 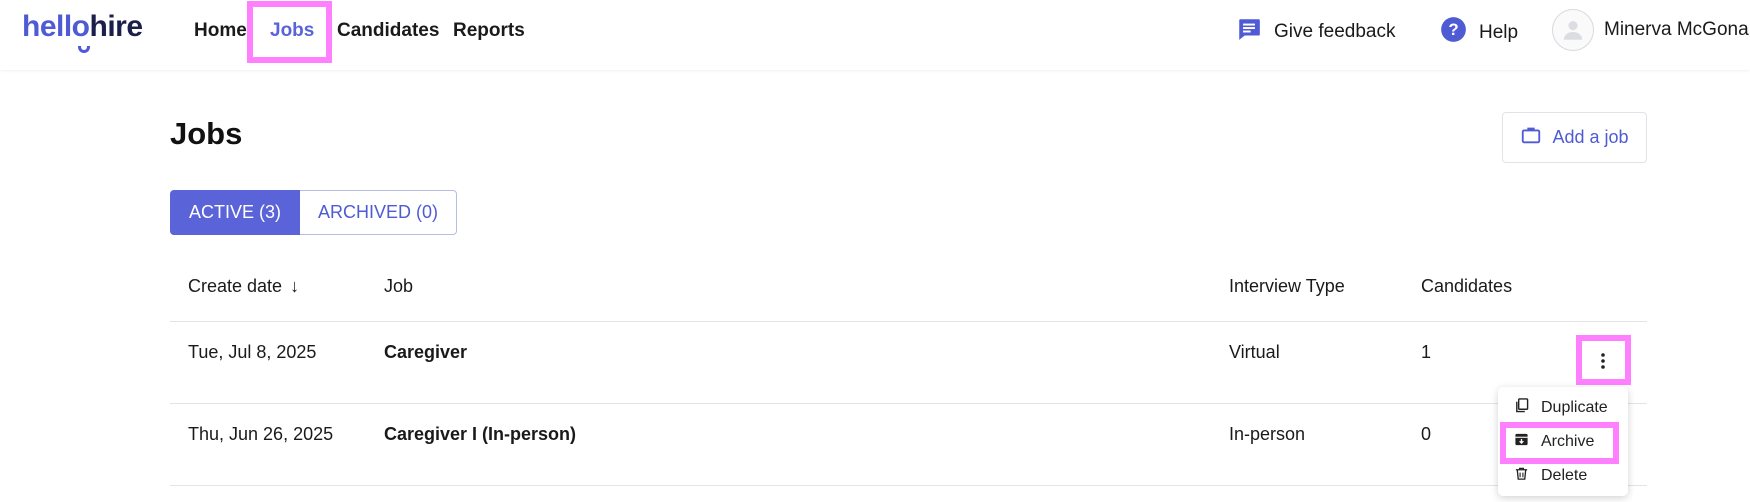 What do you see at coordinates (1563, 408) in the screenshot?
I see `menu-item-duplicate: Duplicate` at bounding box center [1563, 408].